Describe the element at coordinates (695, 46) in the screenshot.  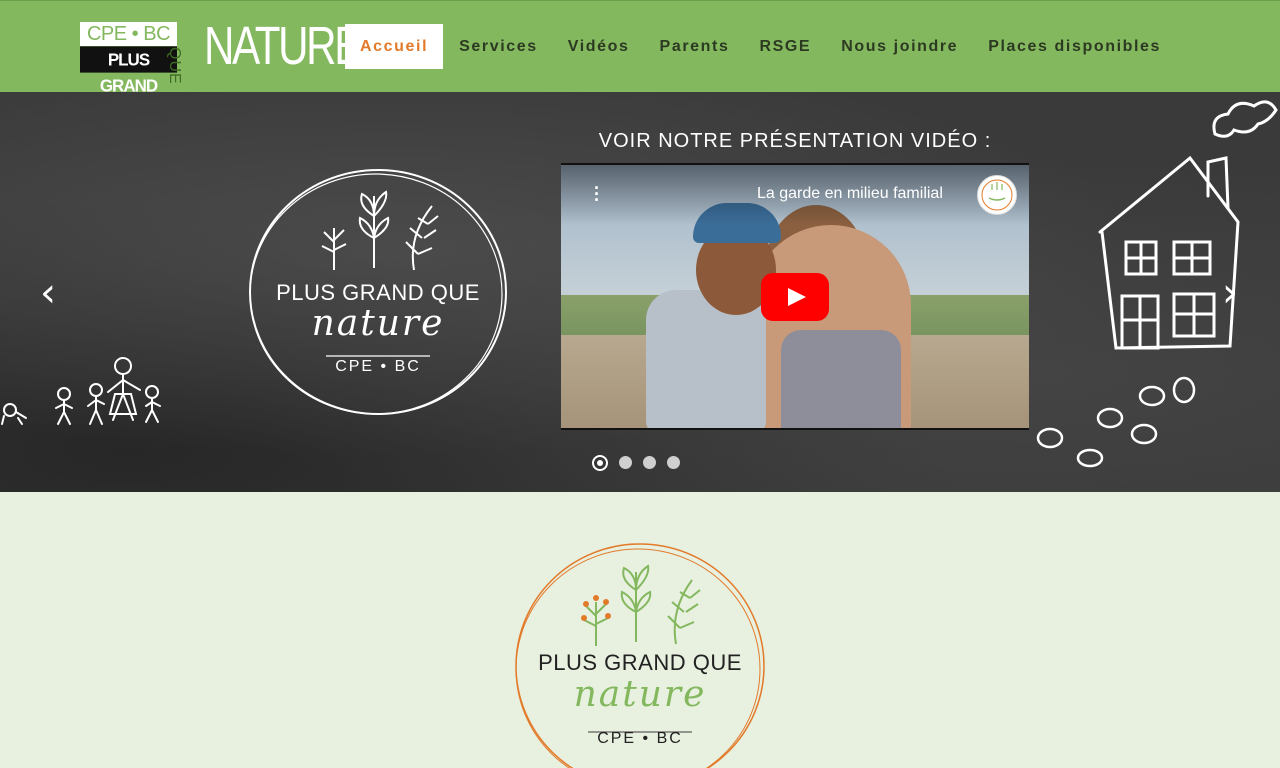
I see `nav-parents: Parents` at that location.